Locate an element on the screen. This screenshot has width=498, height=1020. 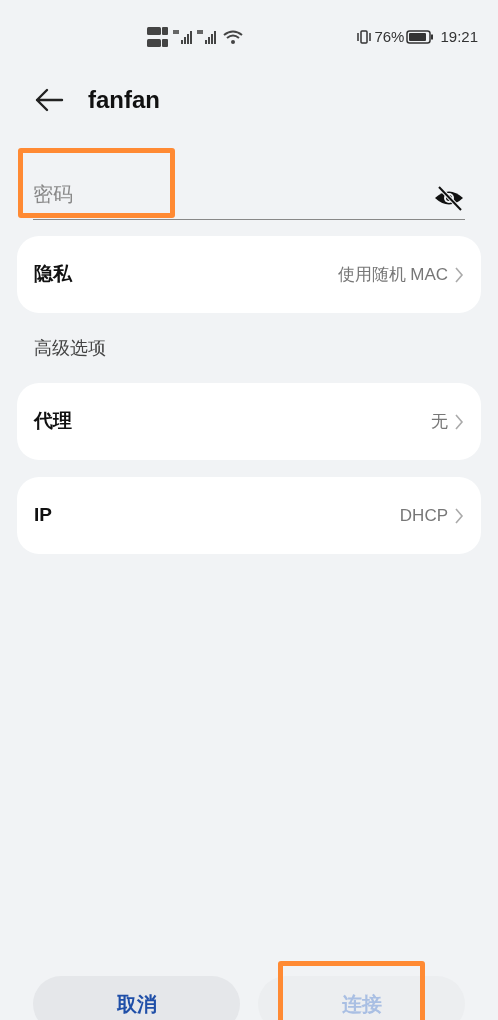
settings-row: 隐私 使用随机 MAC is located at coordinates (249, 274).